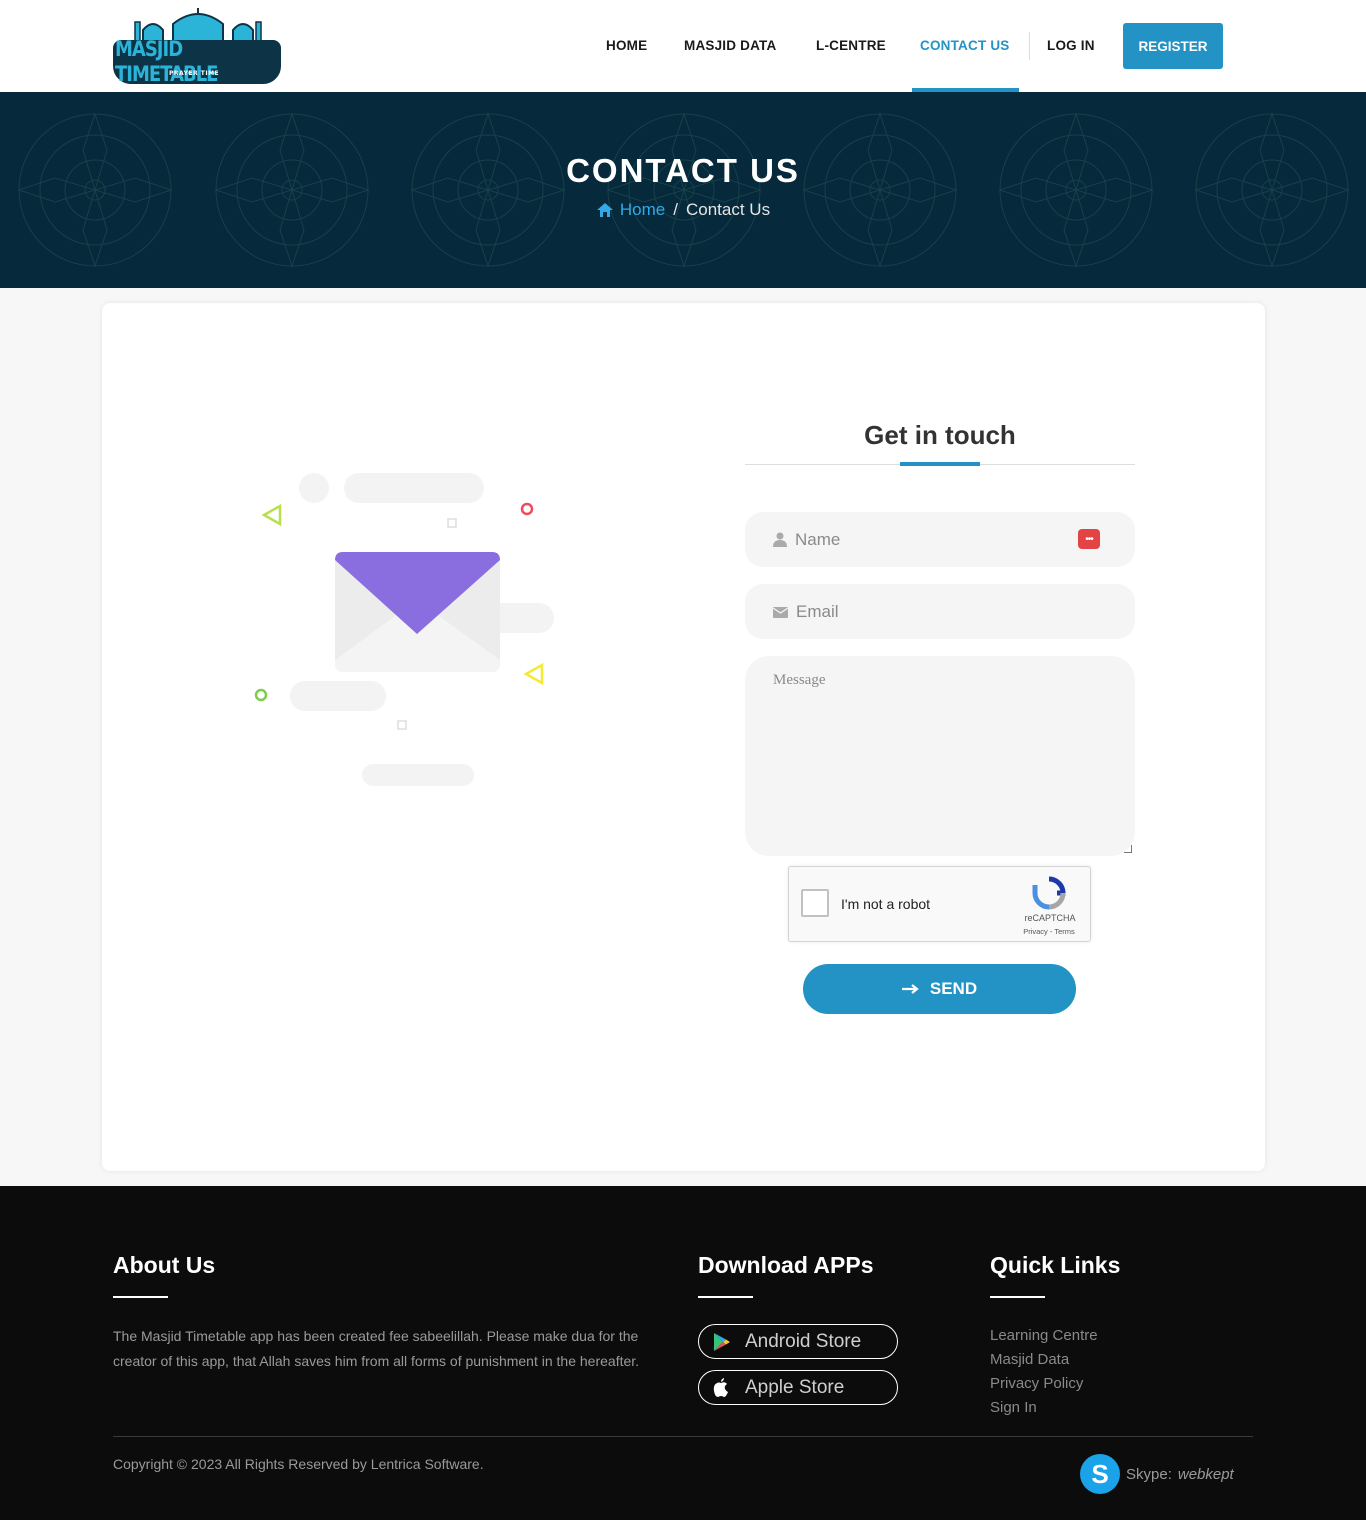  Describe the element at coordinates (642, 209) in the screenshot. I see `breadcrumb-home-label: Home` at that location.